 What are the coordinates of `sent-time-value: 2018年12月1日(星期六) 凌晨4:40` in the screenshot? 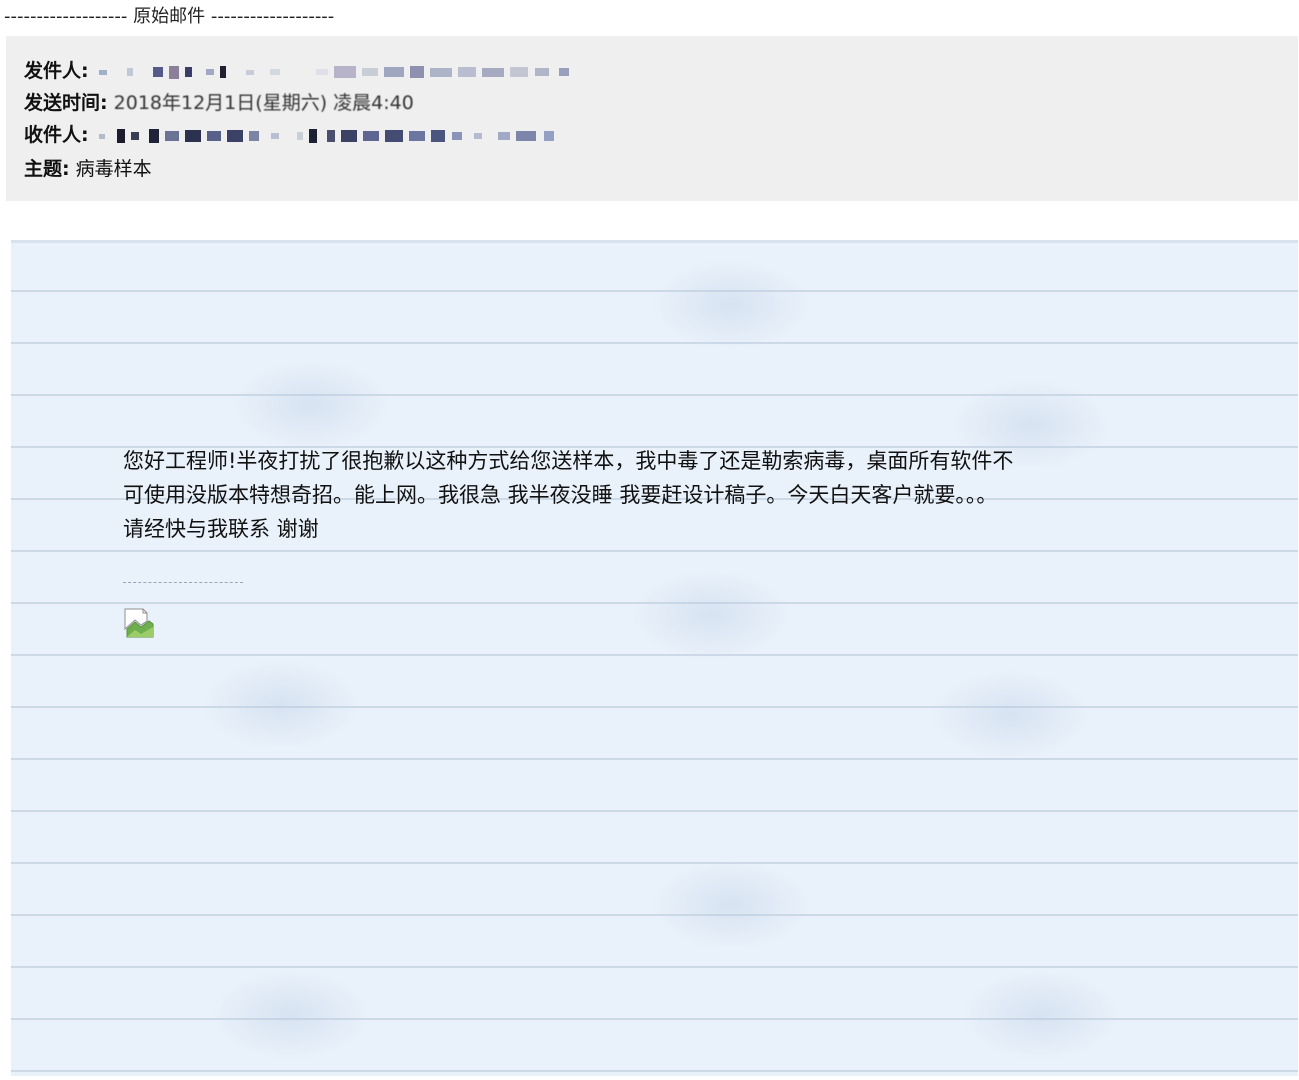 It's located at (263, 103).